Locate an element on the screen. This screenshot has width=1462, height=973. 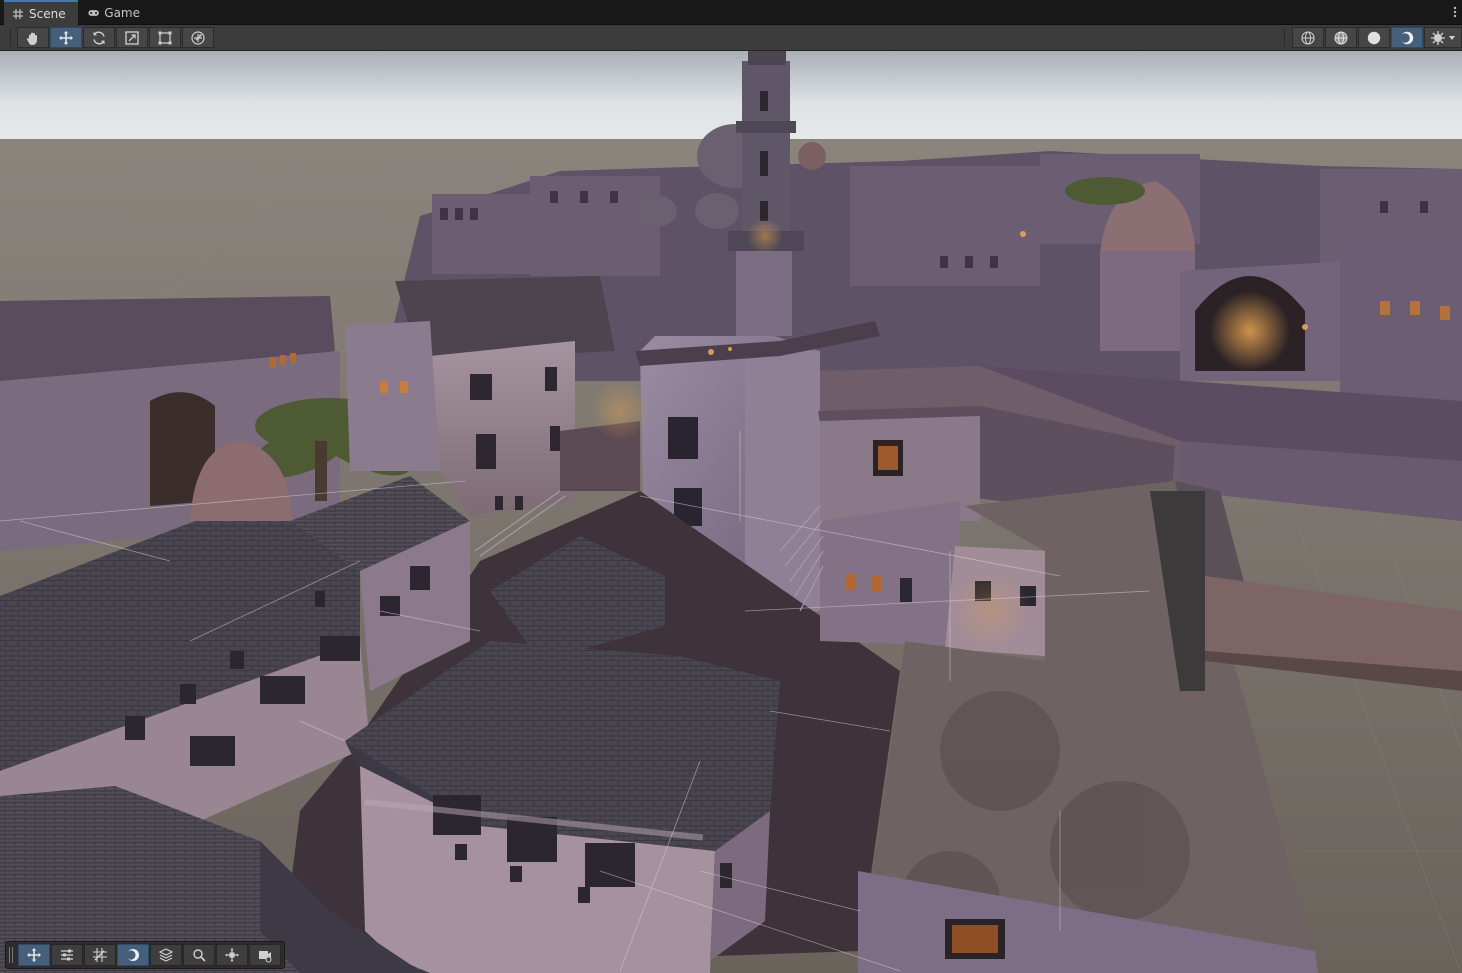
rect-transform-icon is located at coordinates (165, 37).